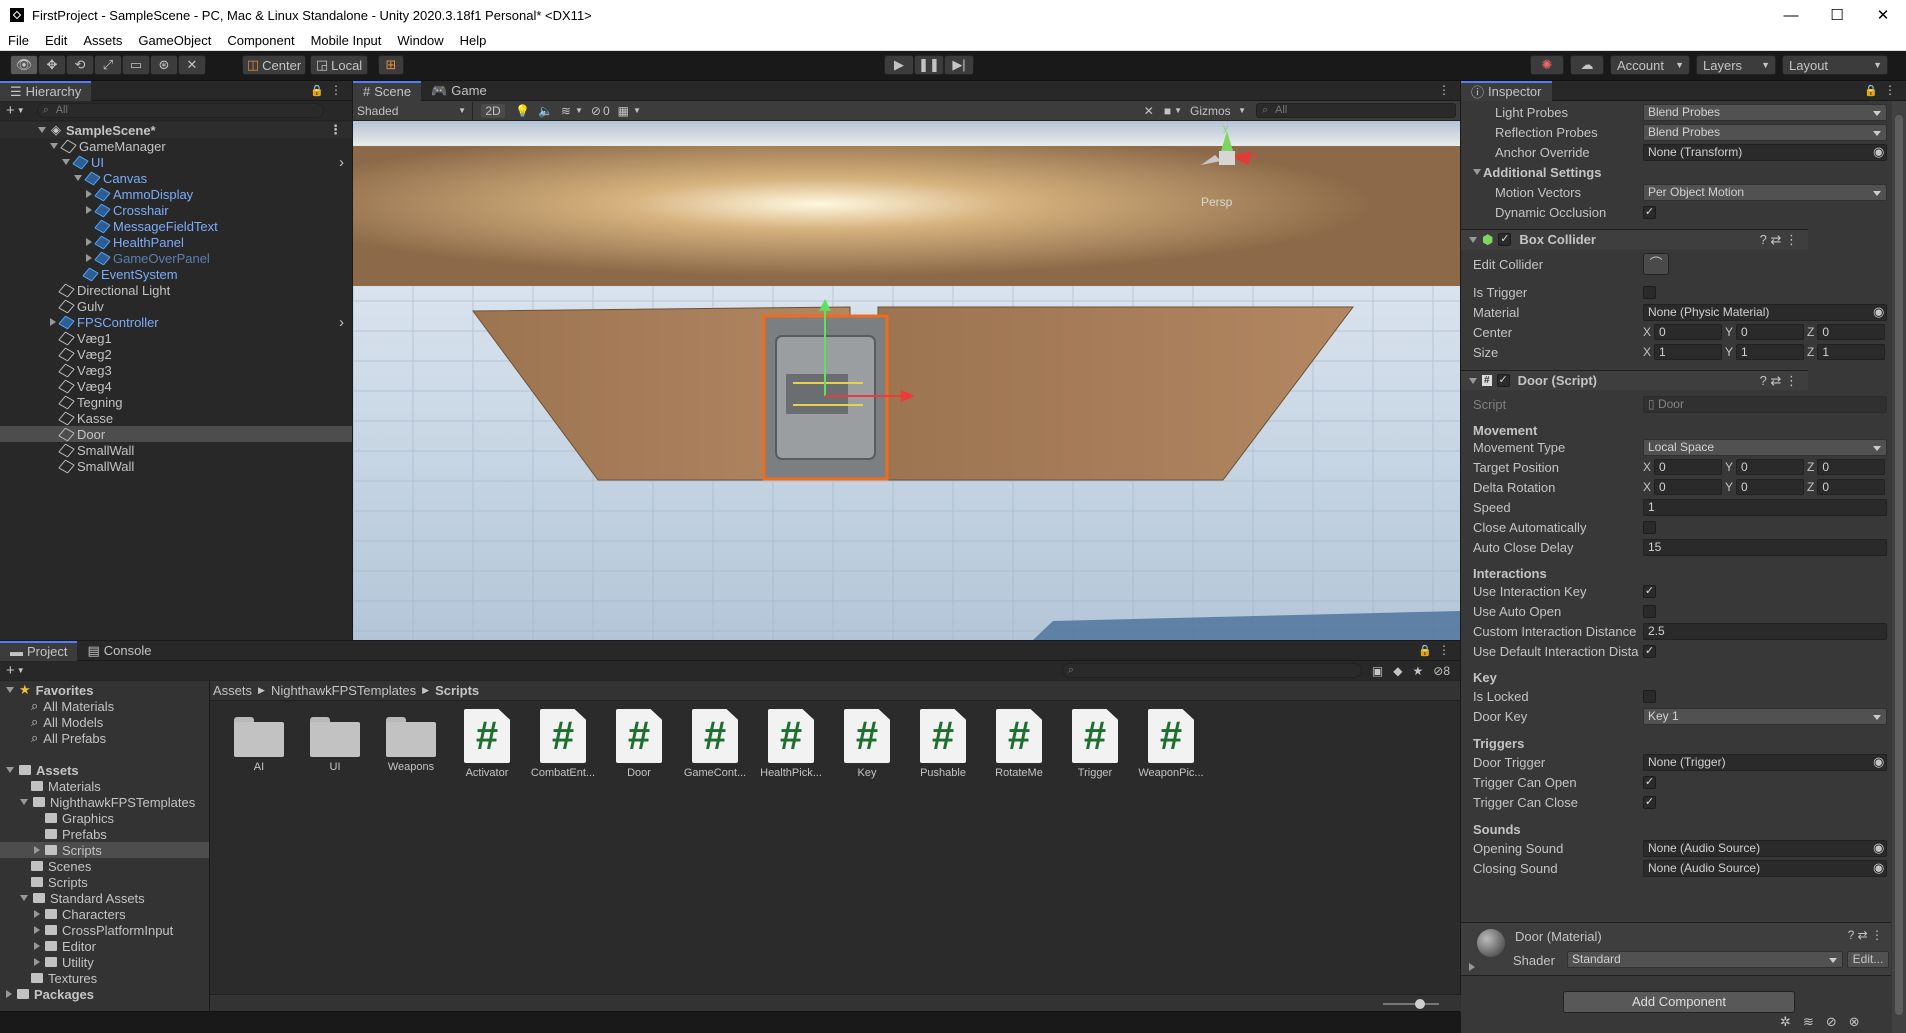 This screenshot has height=1033, width=1906. Describe the element at coordinates (1765, 868) in the screenshot. I see `closing-sound-field: None (Audio Source)` at that location.